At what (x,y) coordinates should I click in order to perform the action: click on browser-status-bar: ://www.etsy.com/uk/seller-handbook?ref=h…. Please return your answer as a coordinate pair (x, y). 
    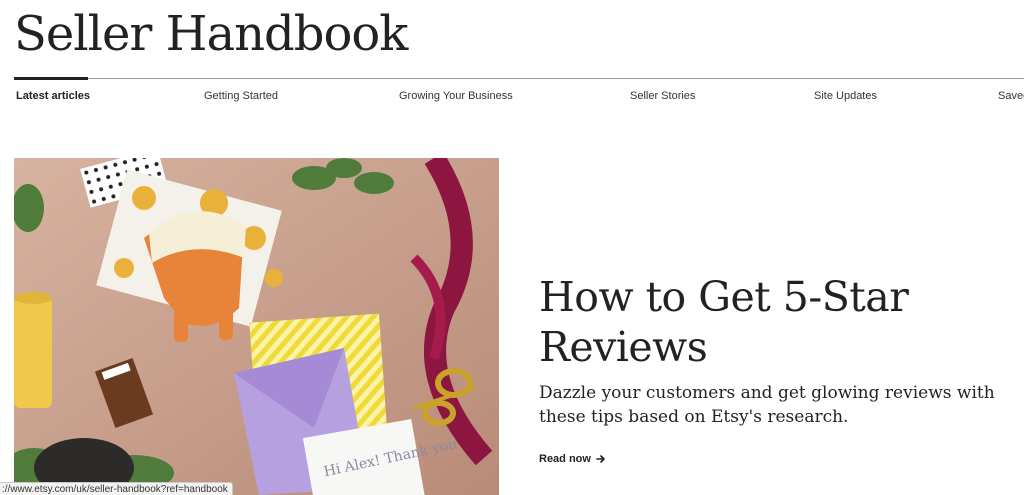
    Looking at the image, I should click on (116, 488).